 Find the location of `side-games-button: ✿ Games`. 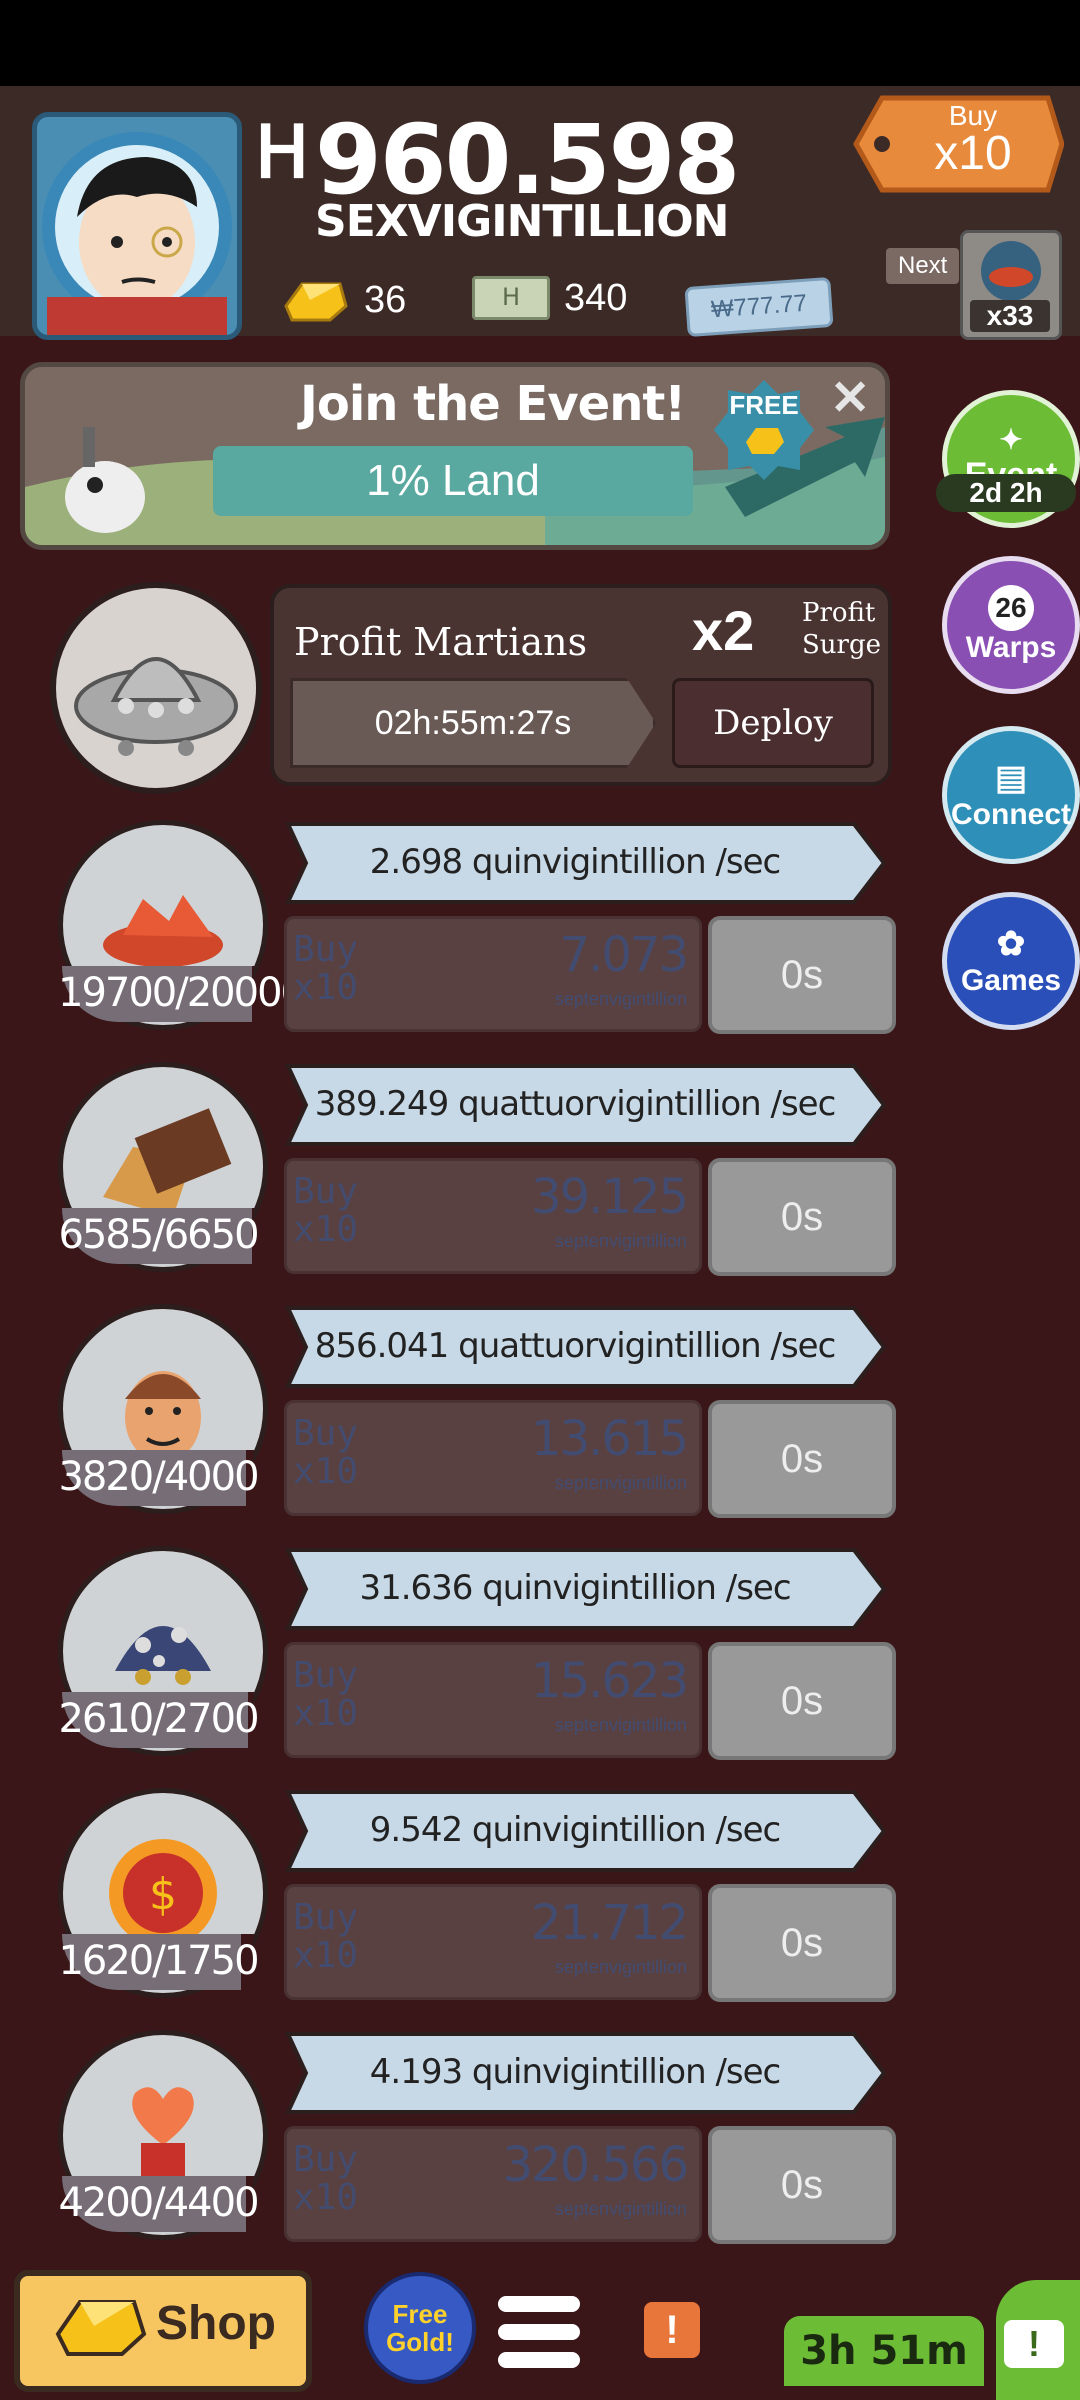

side-games-button: ✿ Games is located at coordinates (1011, 961).